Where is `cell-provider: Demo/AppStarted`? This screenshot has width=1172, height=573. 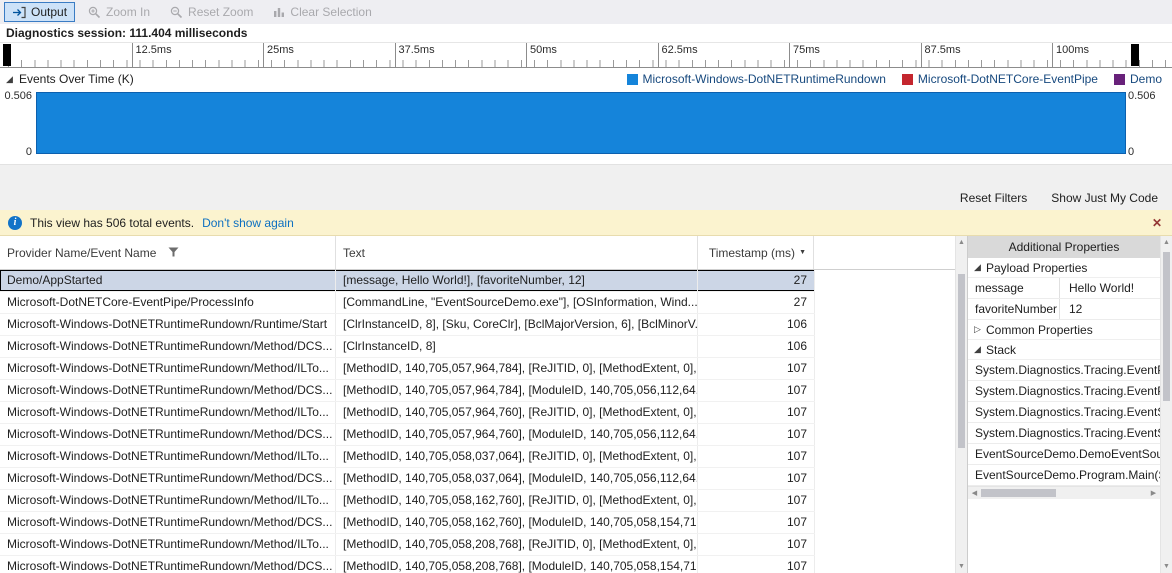
cell-provider: Demo/AppStarted is located at coordinates (168, 280).